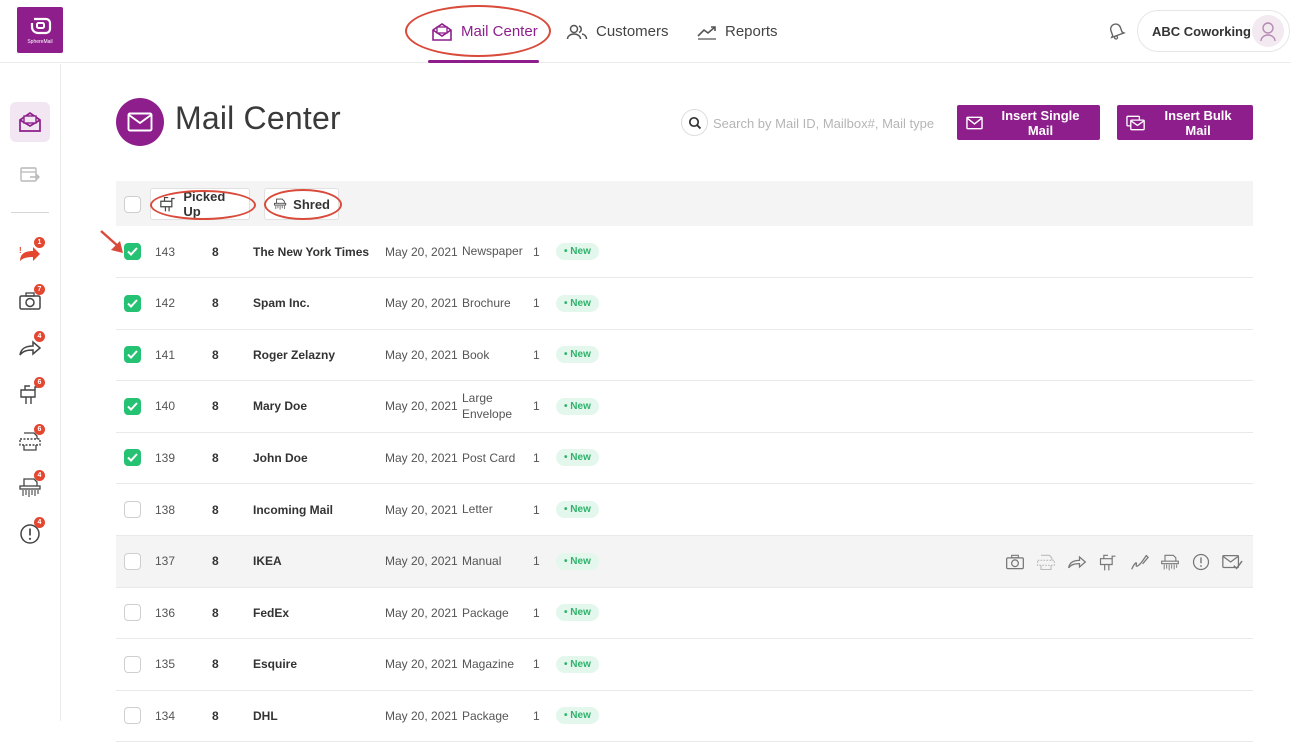 This screenshot has height=742, width=1291. What do you see at coordinates (632, 31) in the screenshot?
I see `nav-label: Customers` at bounding box center [632, 31].